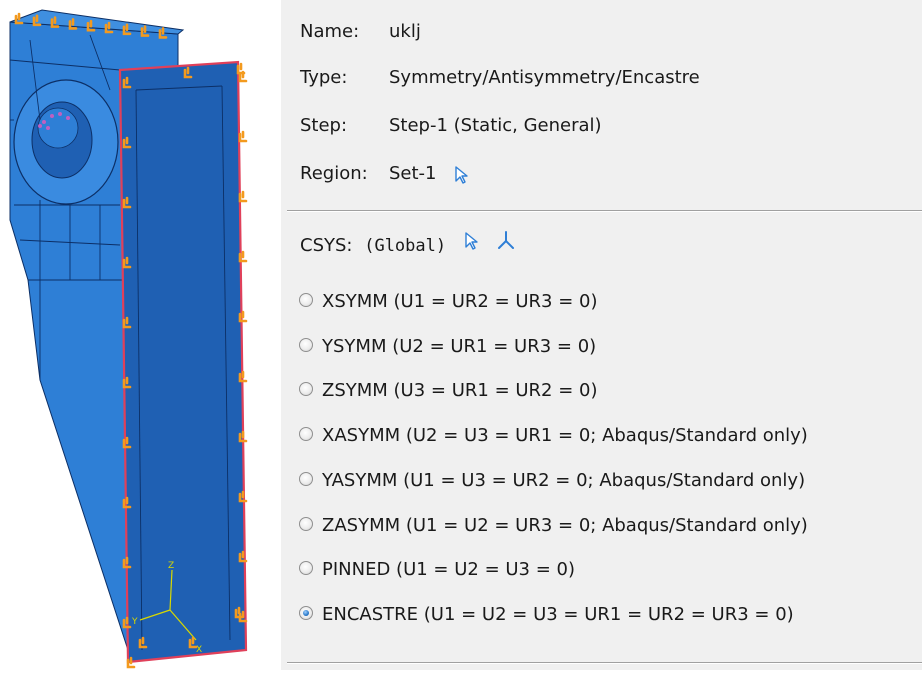 Image resolution: width=922 pixels, height=674 pixels. What do you see at coordinates (449, 569) in the screenshot?
I see `radio-label: PINNED (U1 = U2 = U3 = 0)` at bounding box center [449, 569].